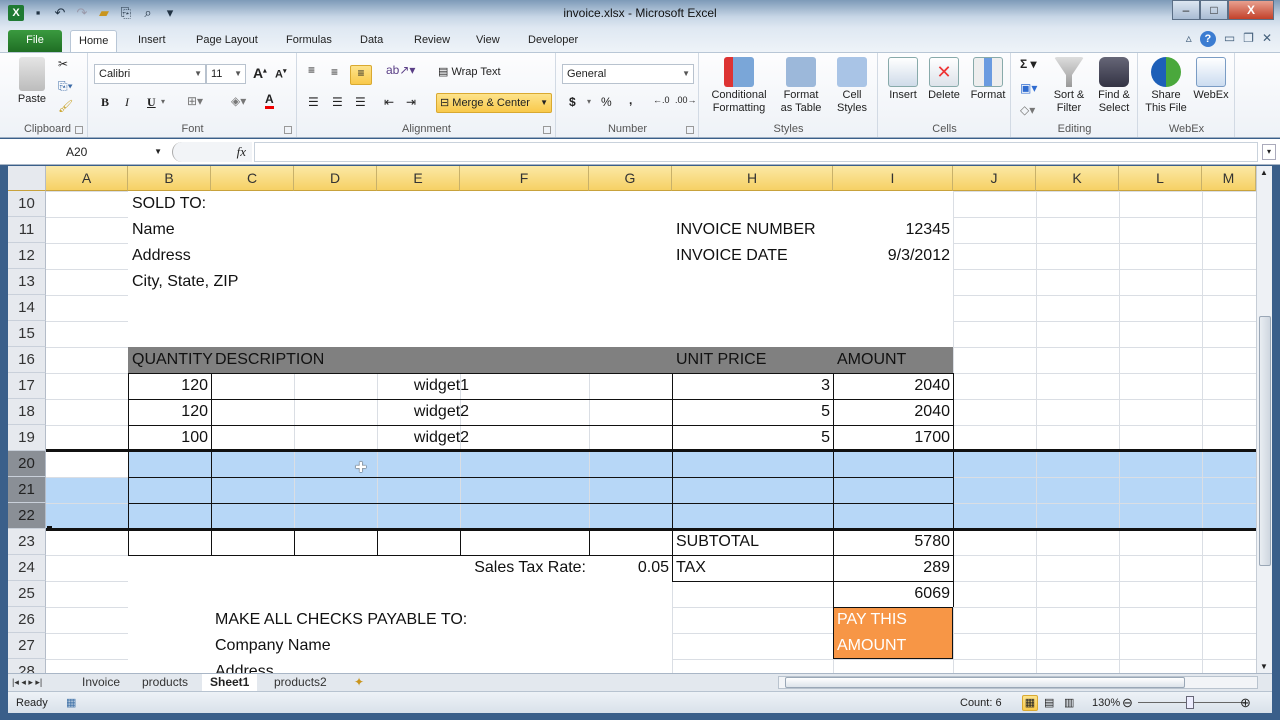 The width and height of the screenshot is (1280, 720). What do you see at coordinates (260, 73) in the screenshot?
I see `grow-font-icon: A▴` at bounding box center [260, 73].